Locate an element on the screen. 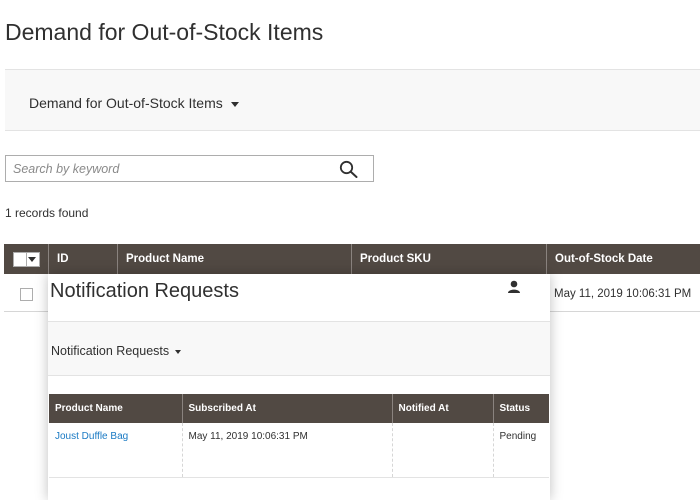 The height and width of the screenshot is (500, 700). user-account is located at coordinates (514, 287).